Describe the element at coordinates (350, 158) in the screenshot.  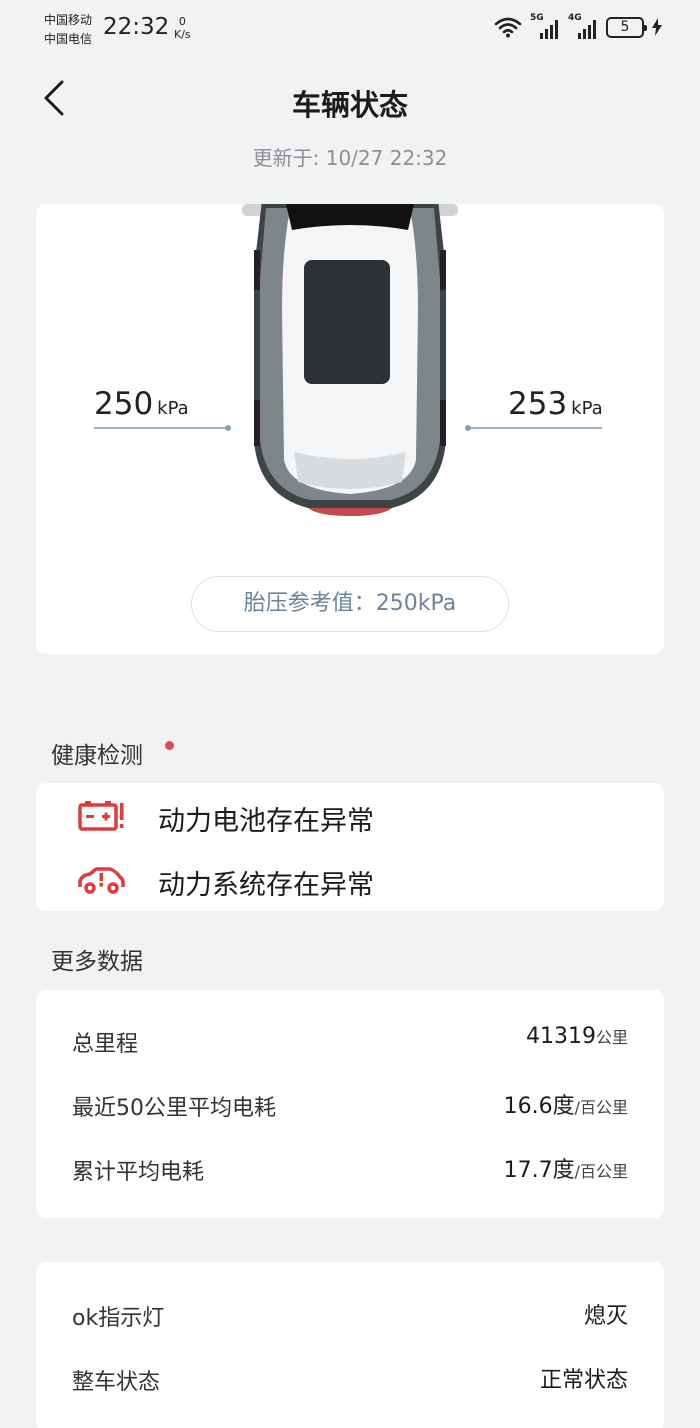
I see `update-time: 更新于: 10/27 22:32` at that location.